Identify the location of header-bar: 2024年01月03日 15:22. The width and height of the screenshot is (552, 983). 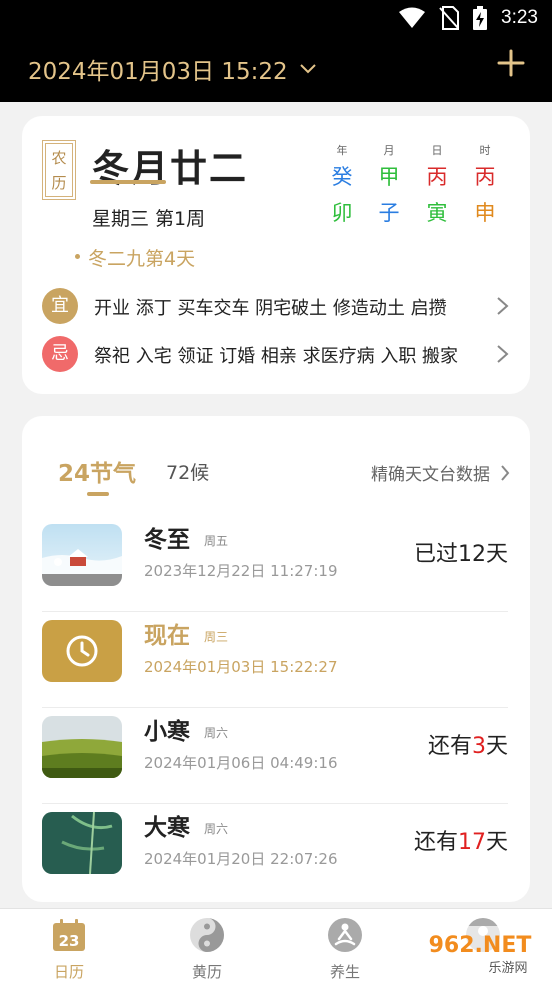
(276, 70).